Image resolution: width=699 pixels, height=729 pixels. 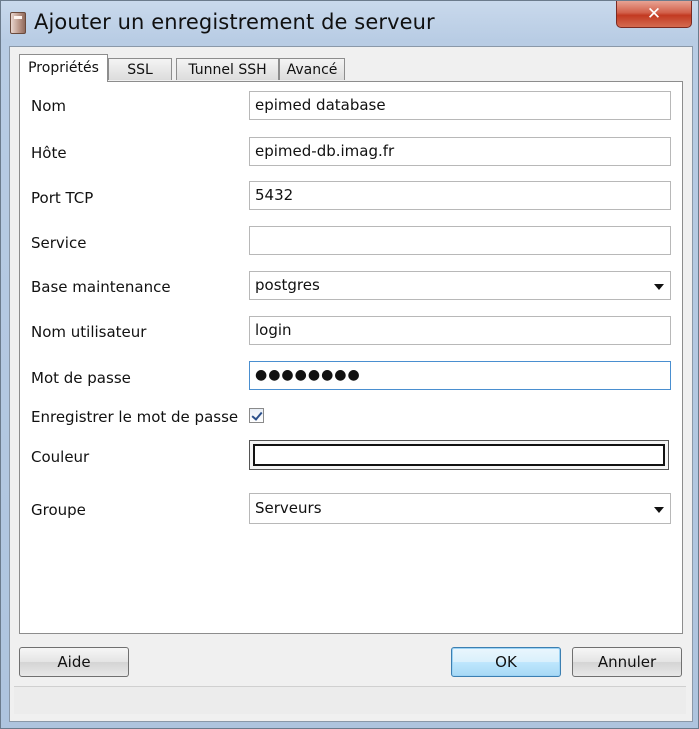 What do you see at coordinates (135, 417) in the screenshot?
I see `enregistrer-mot-de-passe-label: Enregistrer le mot de passe` at bounding box center [135, 417].